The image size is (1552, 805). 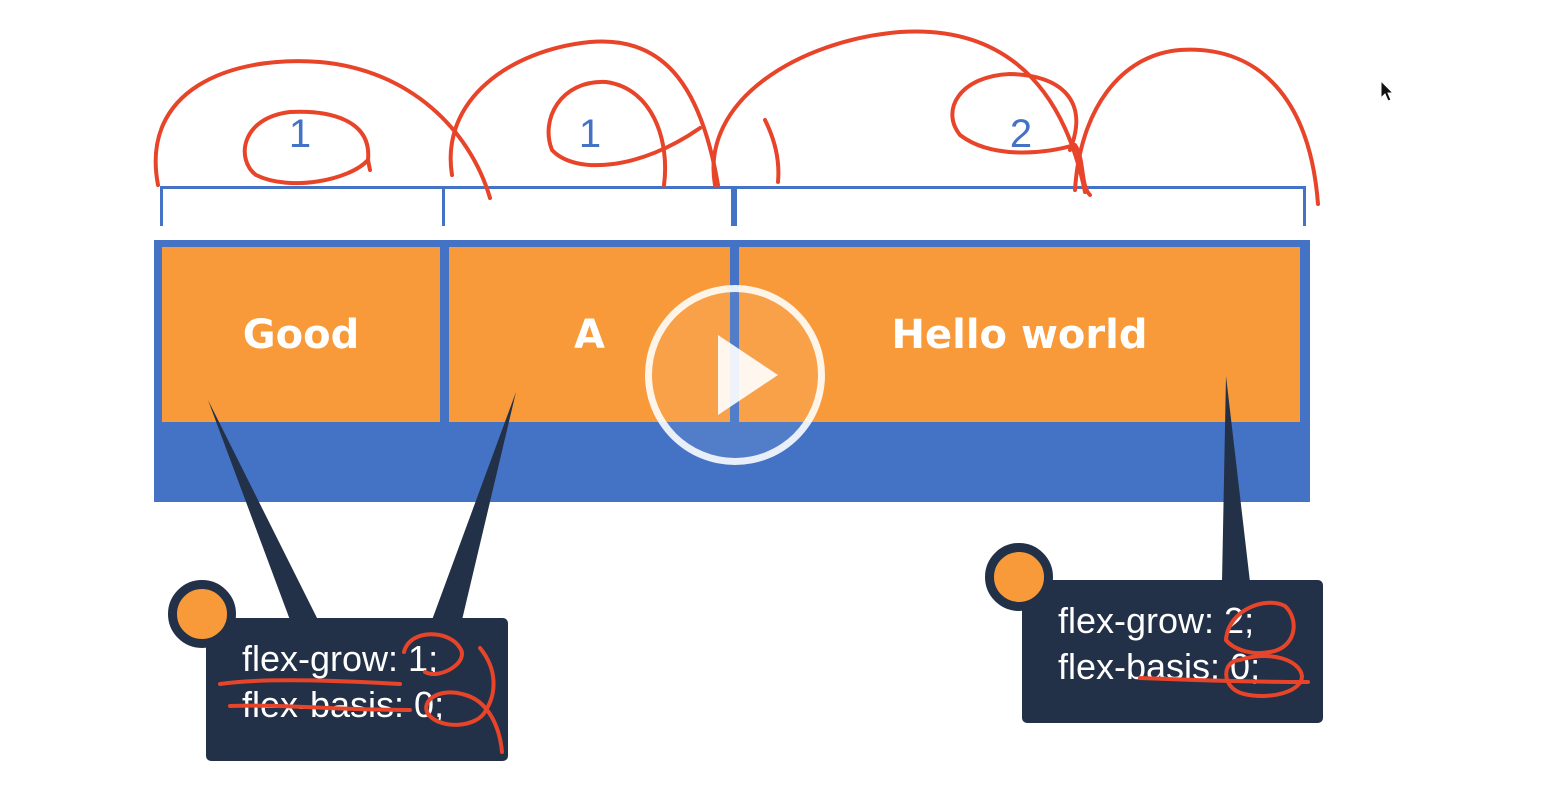 I want to click on play-button, so click(x=735, y=375).